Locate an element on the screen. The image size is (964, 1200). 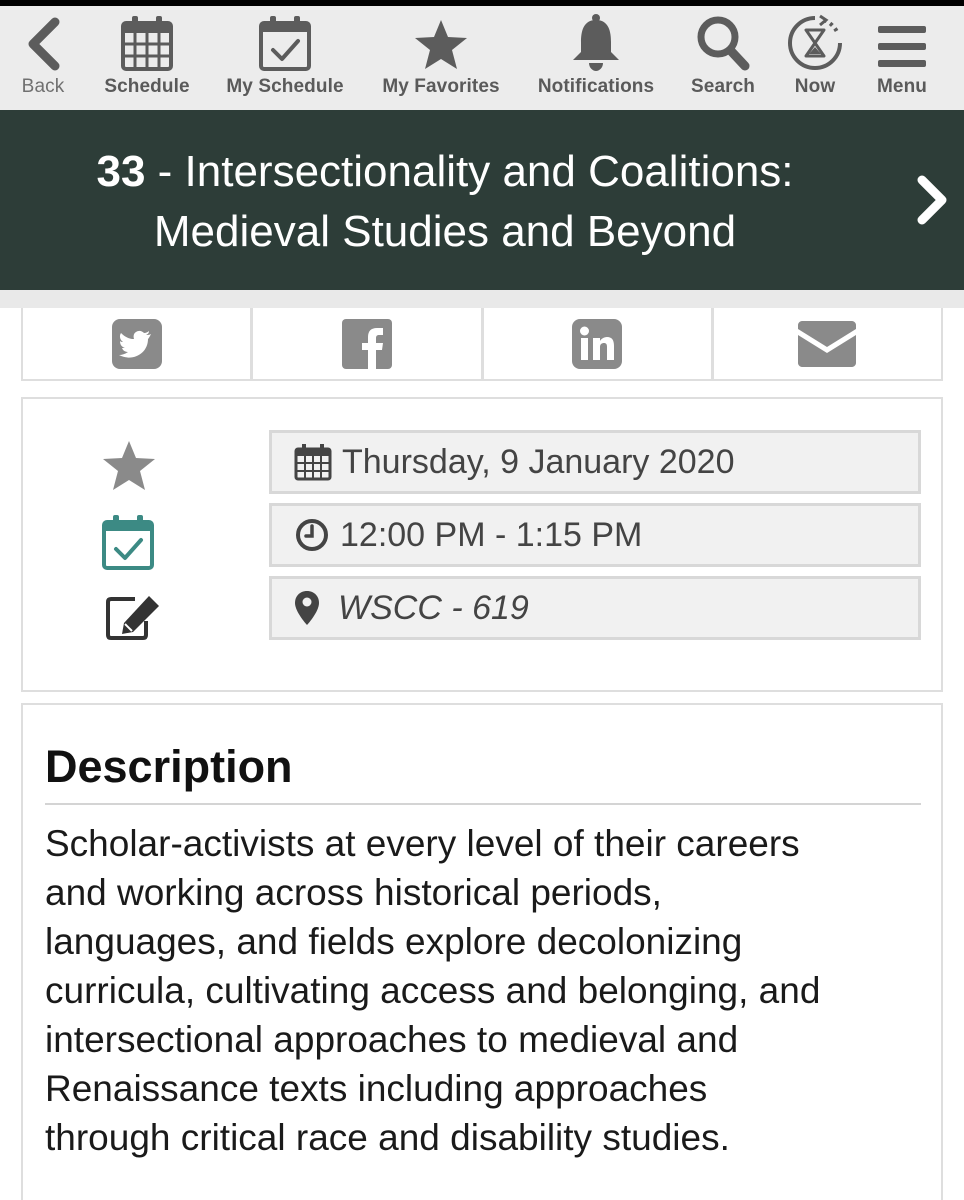
nav-my-schedule: My Schedule is located at coordinates (285, 58).